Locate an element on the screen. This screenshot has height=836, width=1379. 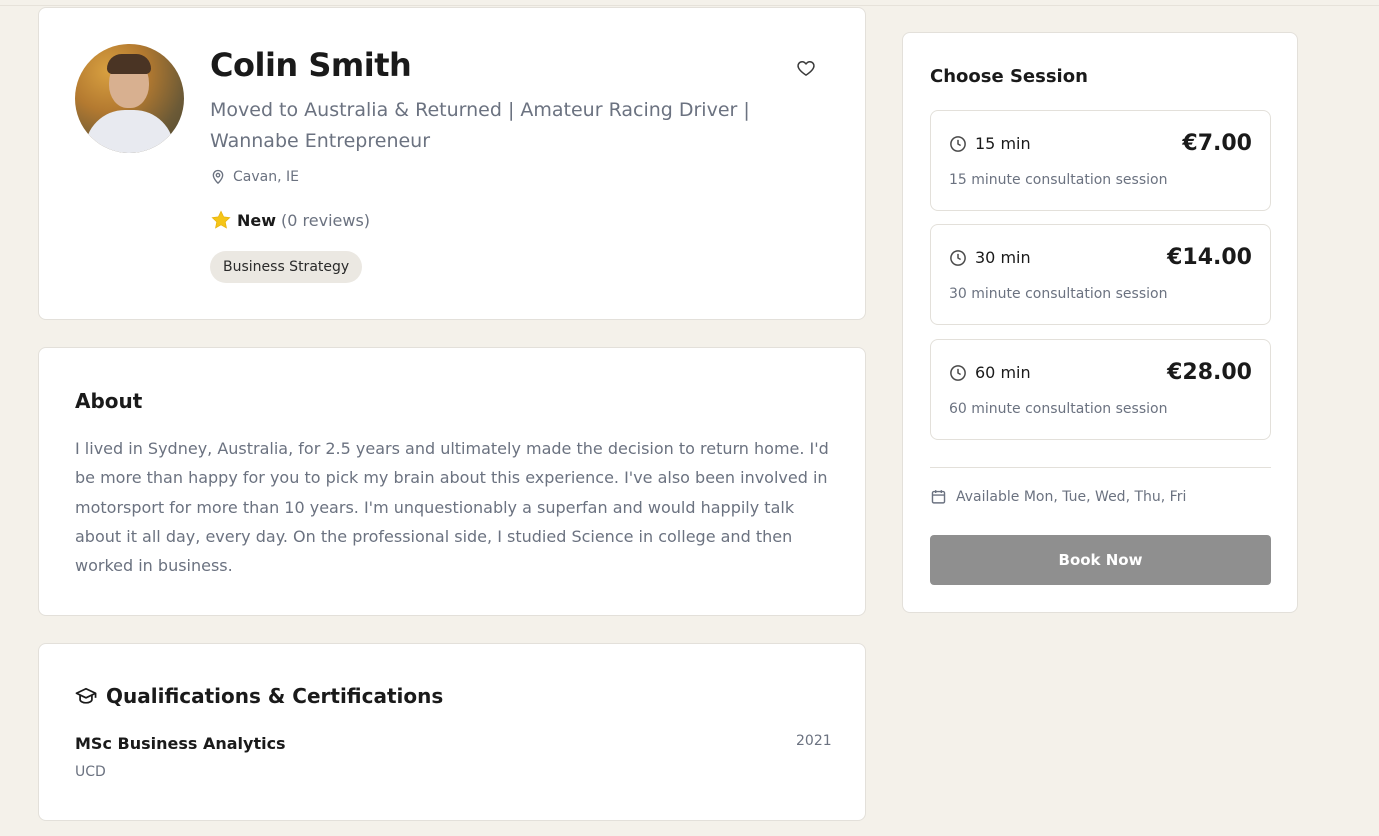
session-description: 30 minute consultation session is located at coordinates (1058, 294).